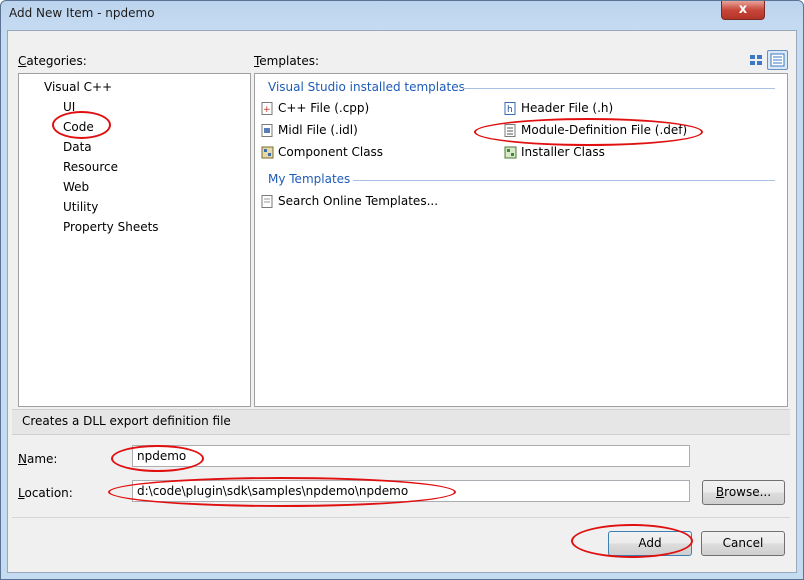 The height and width of the screenshot is (580, 804). What do you see at coordinates (267, 130) in the screenshot?
I see `midl-file-icon` at bounding box center [267, 130].